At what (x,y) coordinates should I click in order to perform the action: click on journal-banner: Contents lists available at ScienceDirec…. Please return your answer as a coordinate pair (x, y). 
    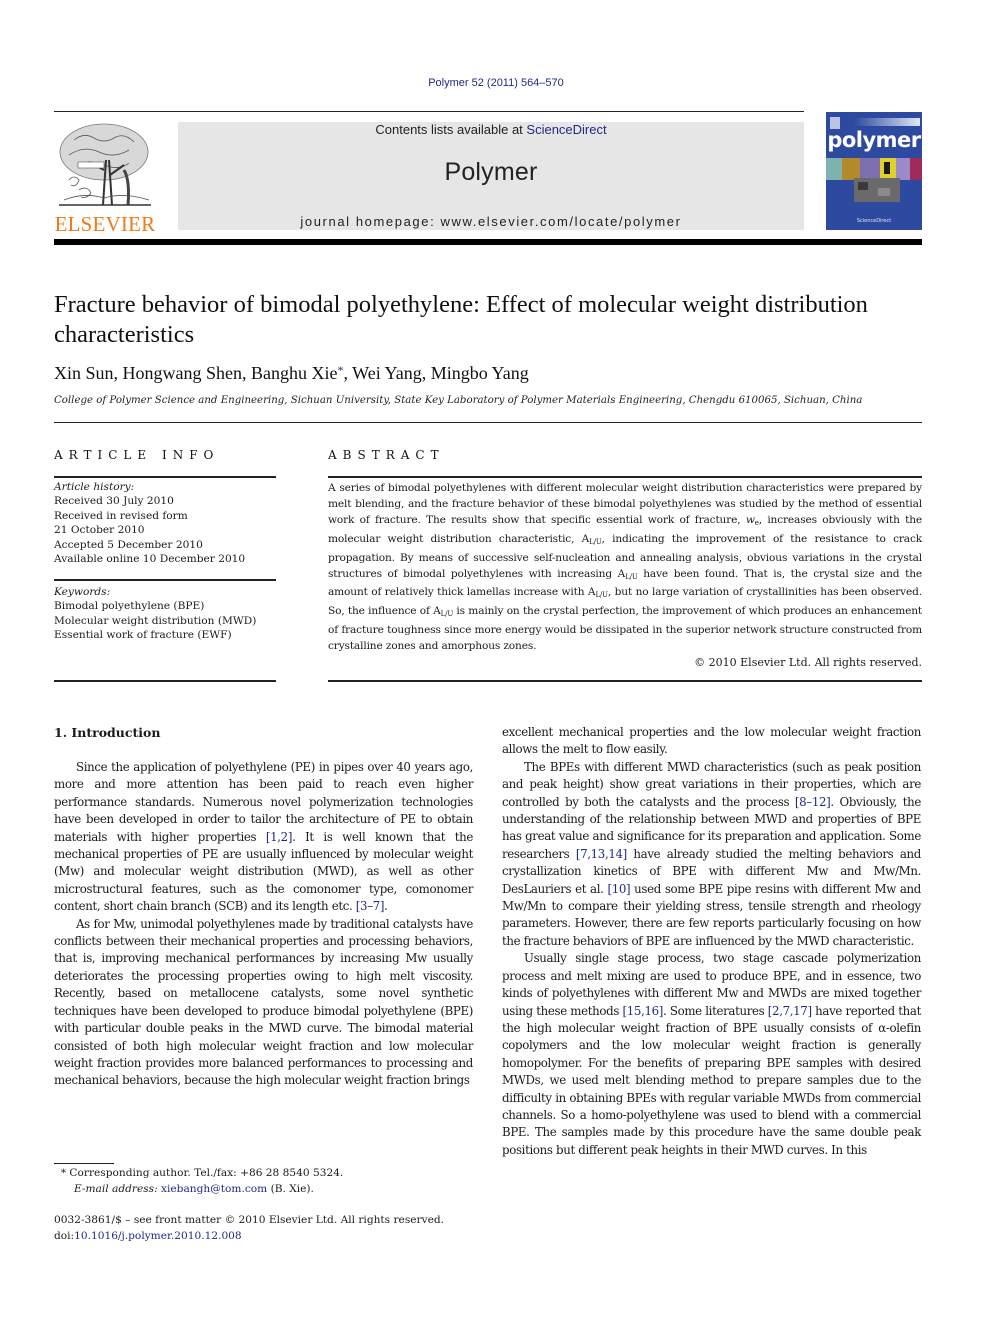
    Looking at the image, I should click on (491, 176).